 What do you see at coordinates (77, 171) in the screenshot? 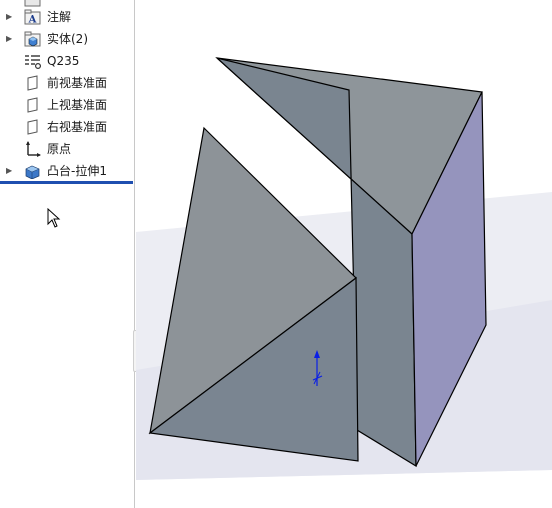
I see `tree-item-label: 凸台-拉伸1` at bounding box center [77, 171].